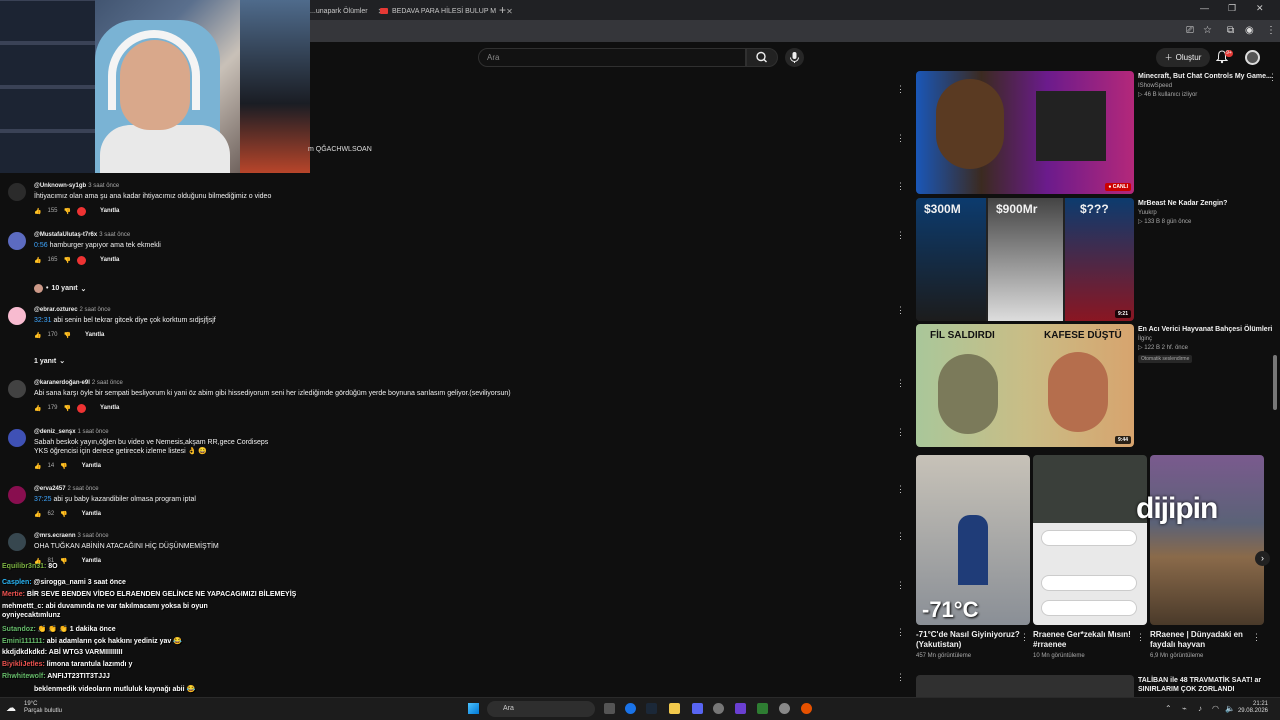 The height and width of the screenshot is (720, 1280). Describe the element at coordinates (56, 310) in the screenshot. I see `comment-author: @ebrar.ozturec` at that location.